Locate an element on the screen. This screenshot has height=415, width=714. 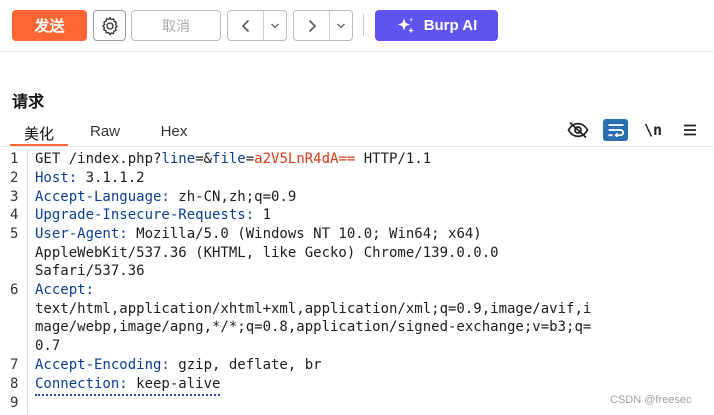
wrap-lines-toggle is located at coordinates (615, 130).